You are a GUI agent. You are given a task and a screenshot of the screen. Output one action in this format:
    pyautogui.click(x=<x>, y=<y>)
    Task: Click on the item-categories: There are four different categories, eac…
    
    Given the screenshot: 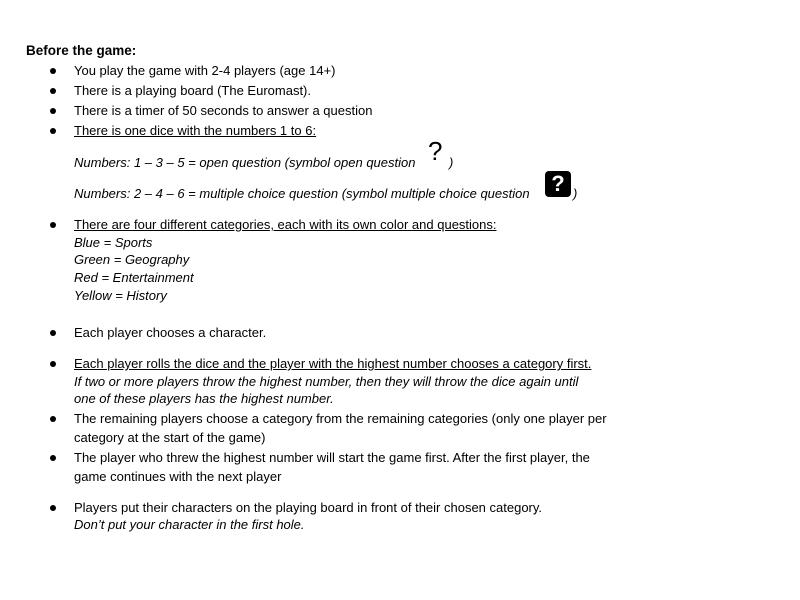 What is the action you would take?
    pyautogui.click(x=285, y=224)
    